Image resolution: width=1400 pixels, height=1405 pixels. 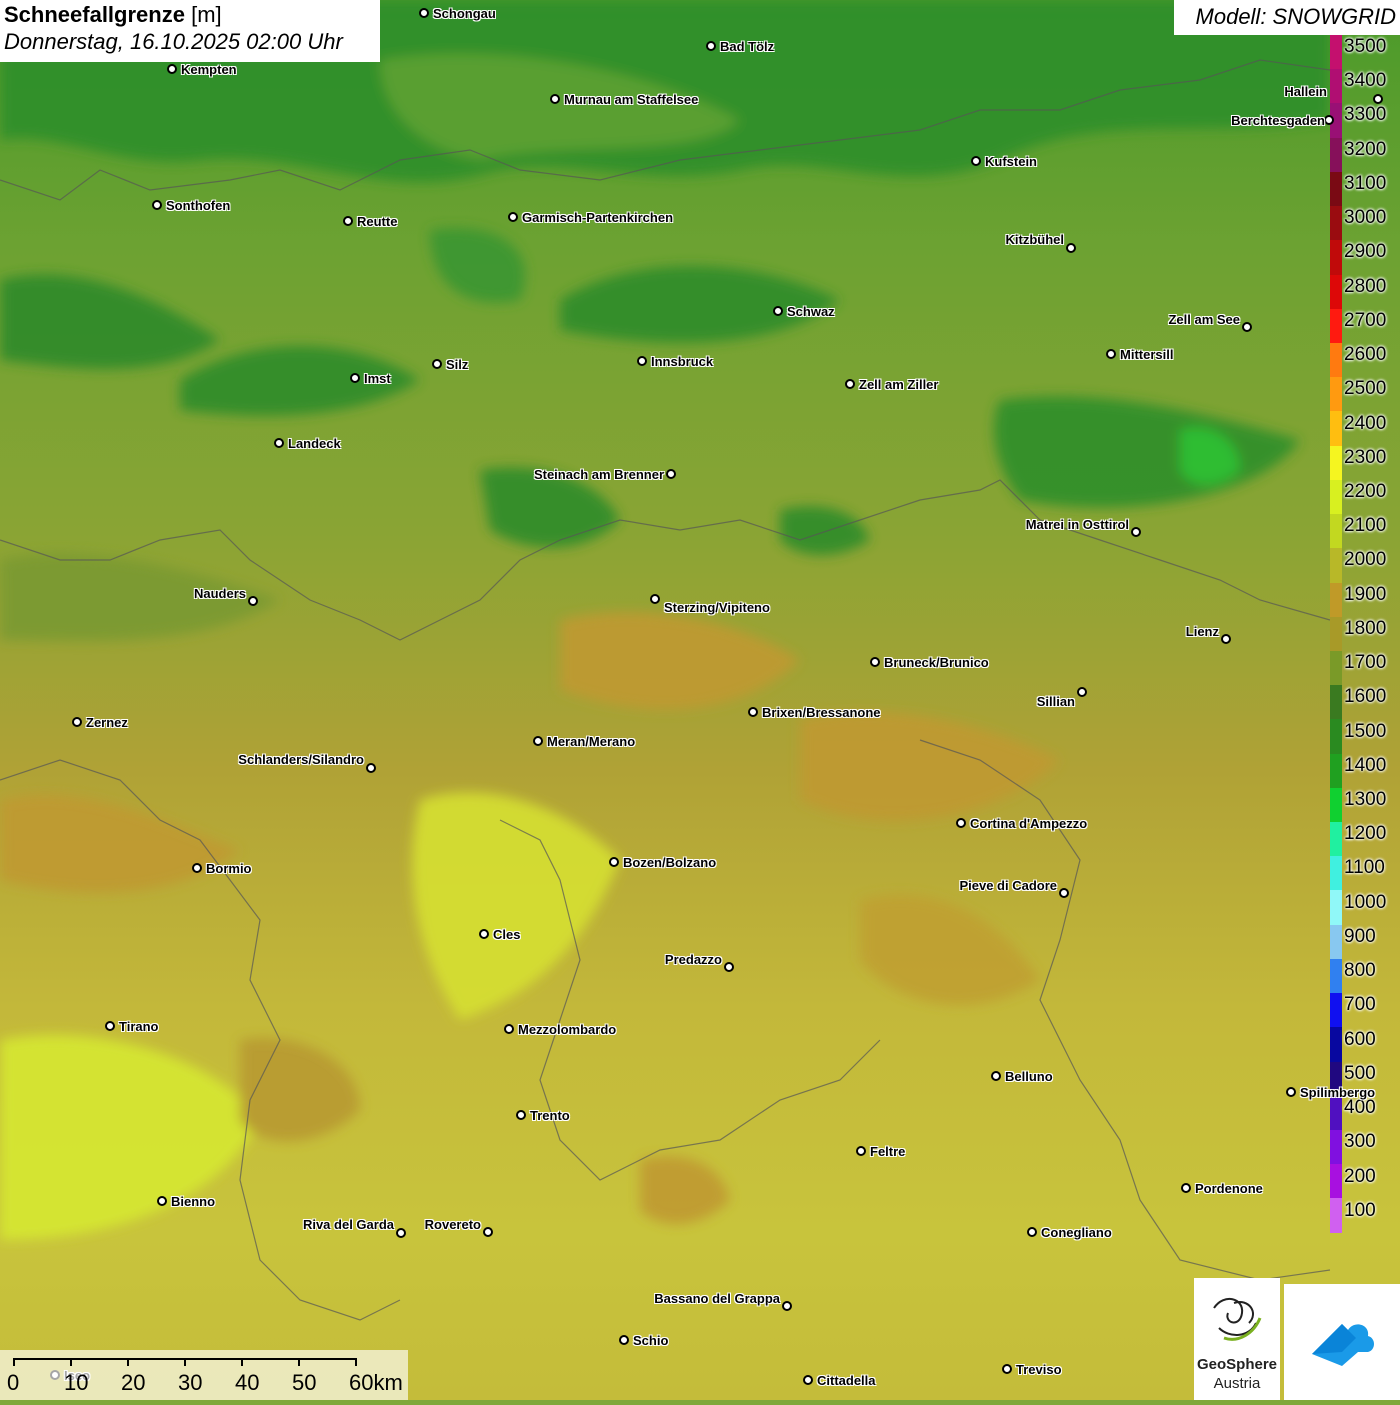 I want to click on legend-label: 700, so click(x=1360, y=1005).